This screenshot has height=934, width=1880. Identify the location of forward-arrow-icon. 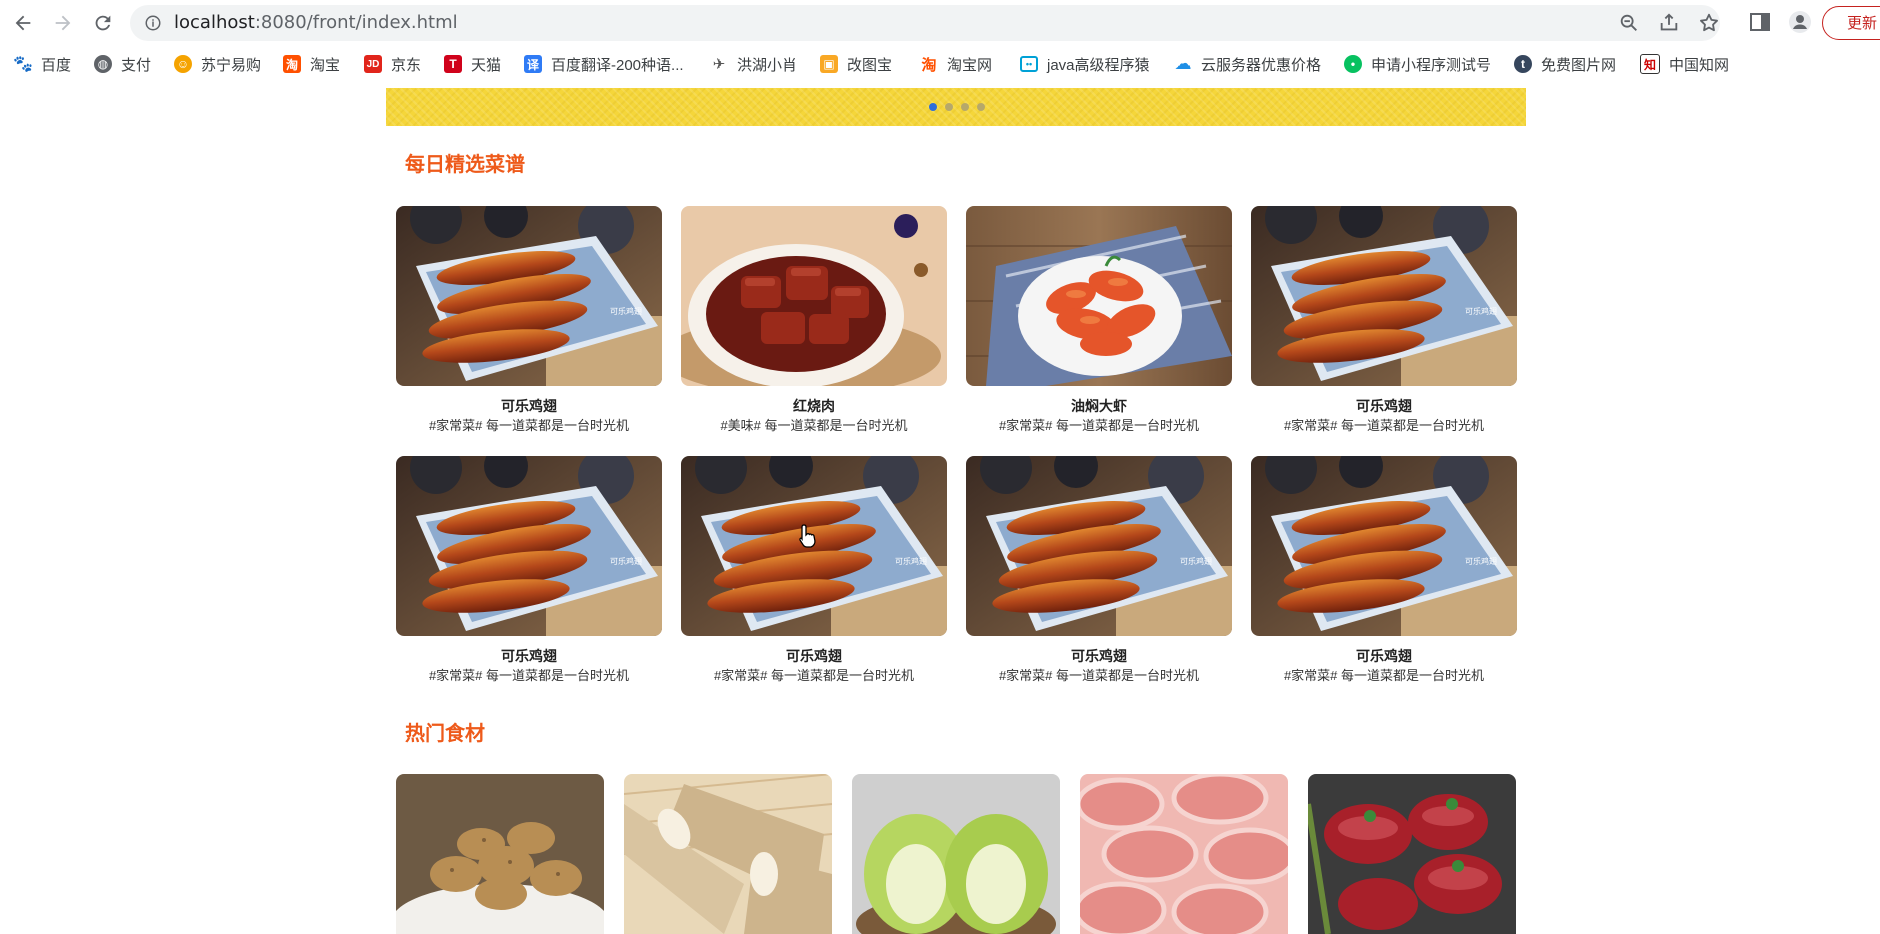
(63, 23).